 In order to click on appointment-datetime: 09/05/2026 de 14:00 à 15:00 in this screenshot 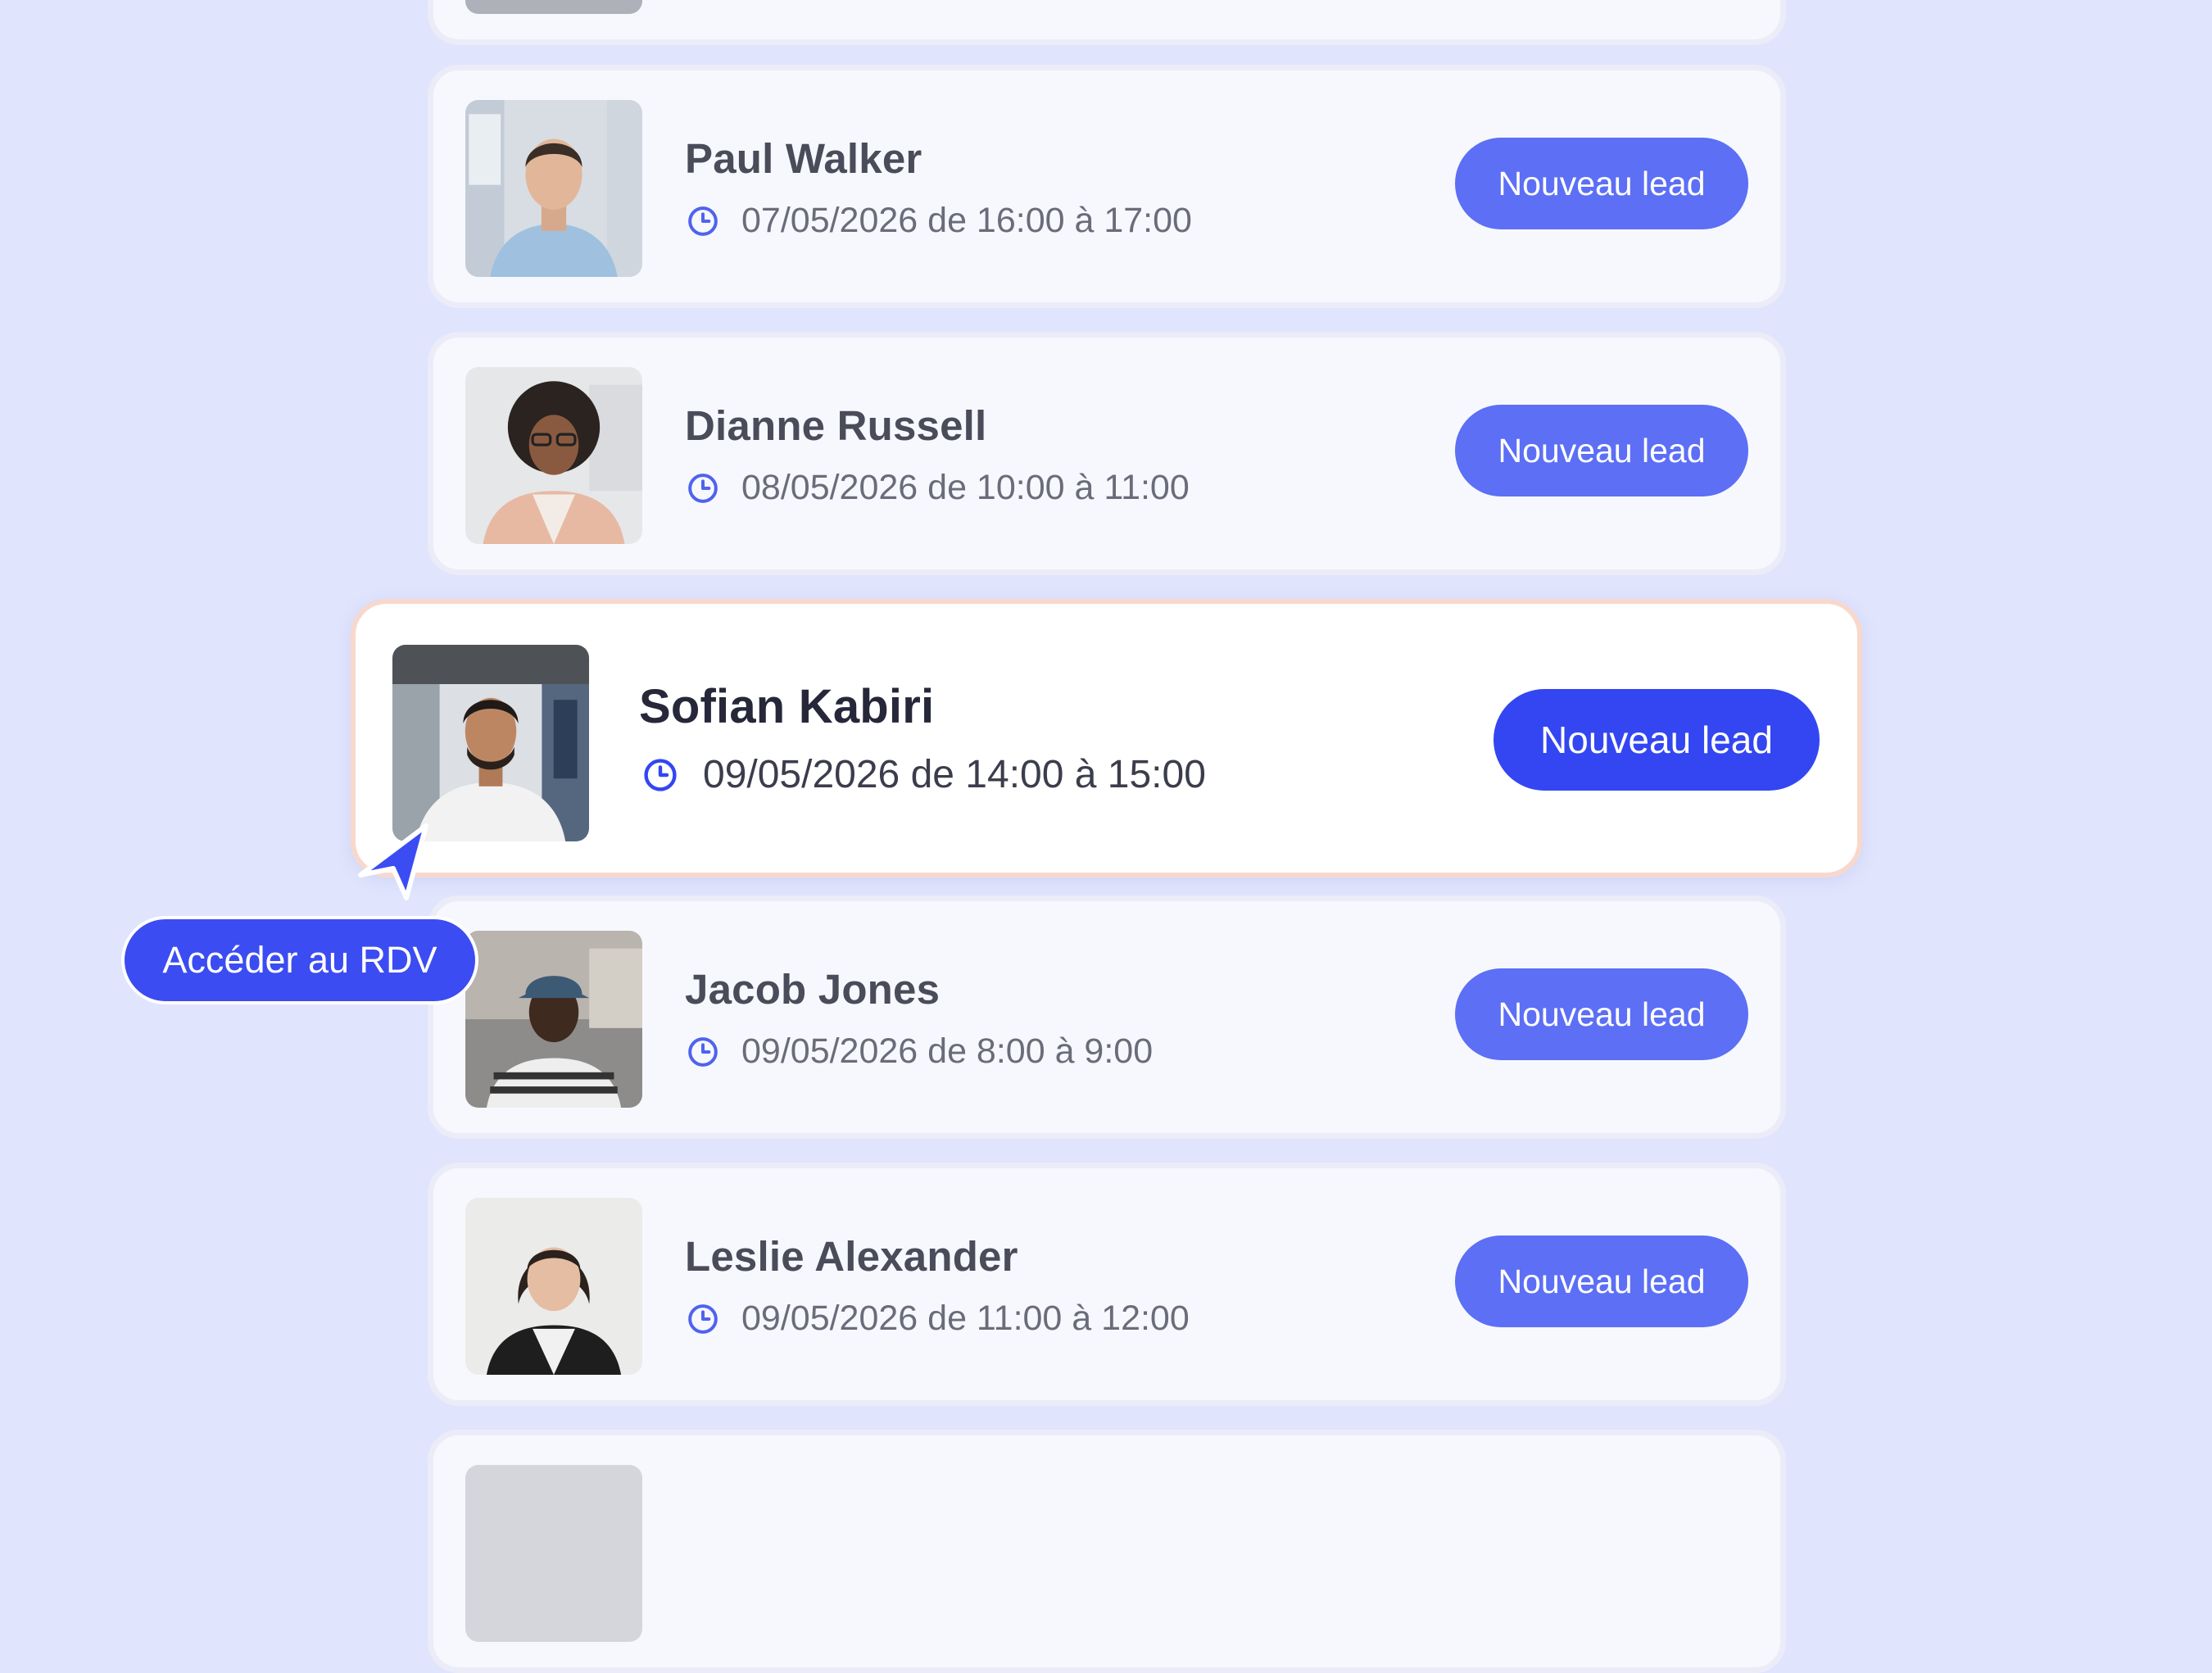, I will do `click(954, 775)`.